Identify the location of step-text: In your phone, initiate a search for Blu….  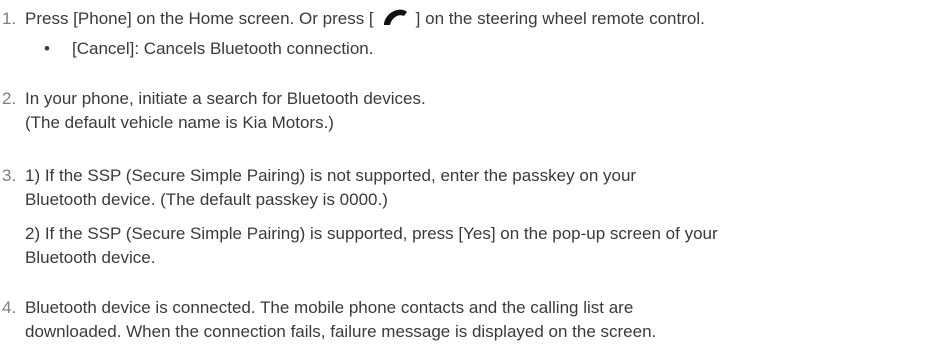
(475, 111).